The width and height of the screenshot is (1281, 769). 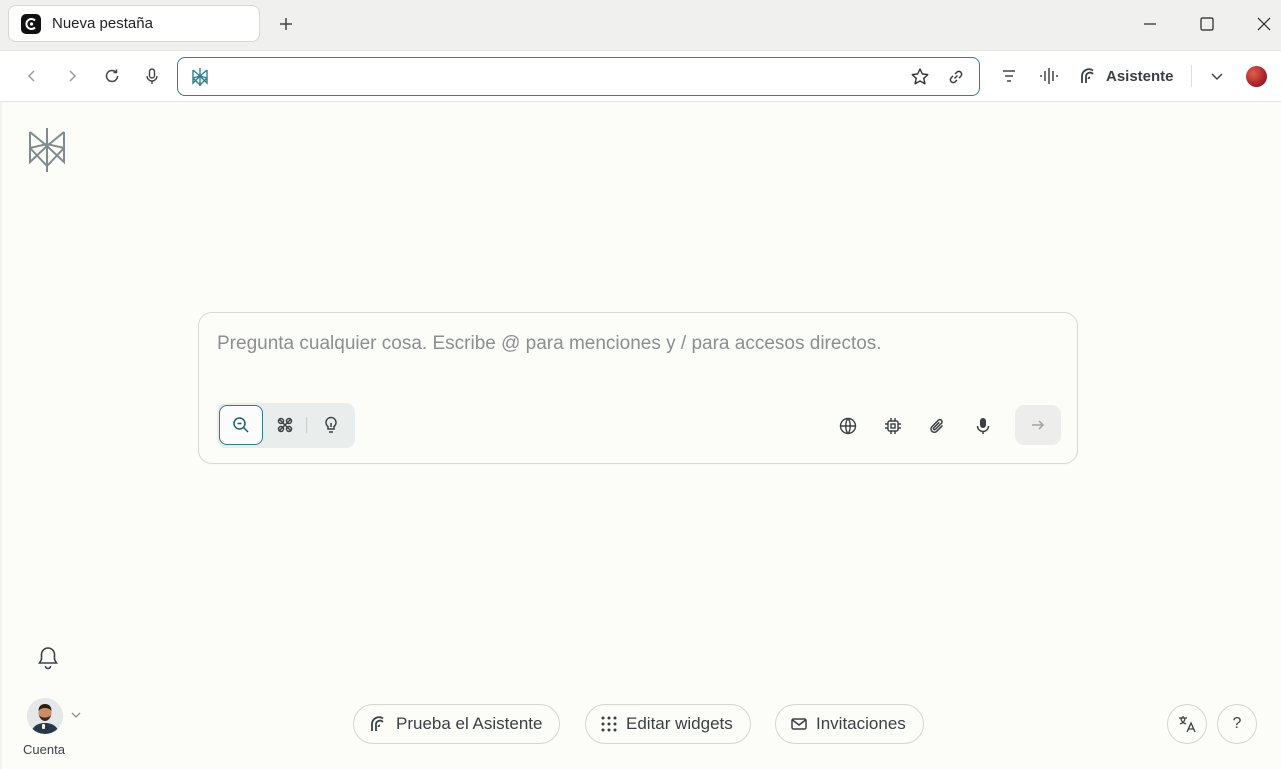 I want to click on labs-bulb-icon, so click(x=331, y=425).